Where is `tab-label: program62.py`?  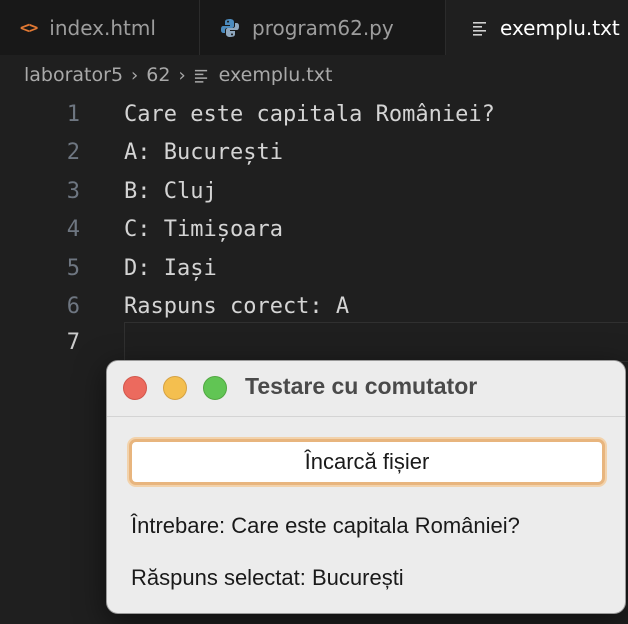 tab-label: program62.py is located at coordinates (323, 27).